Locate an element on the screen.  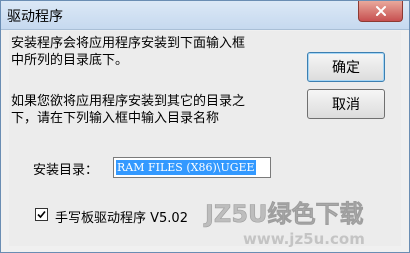
driver-checkbox is located at coordinates (41, 214).